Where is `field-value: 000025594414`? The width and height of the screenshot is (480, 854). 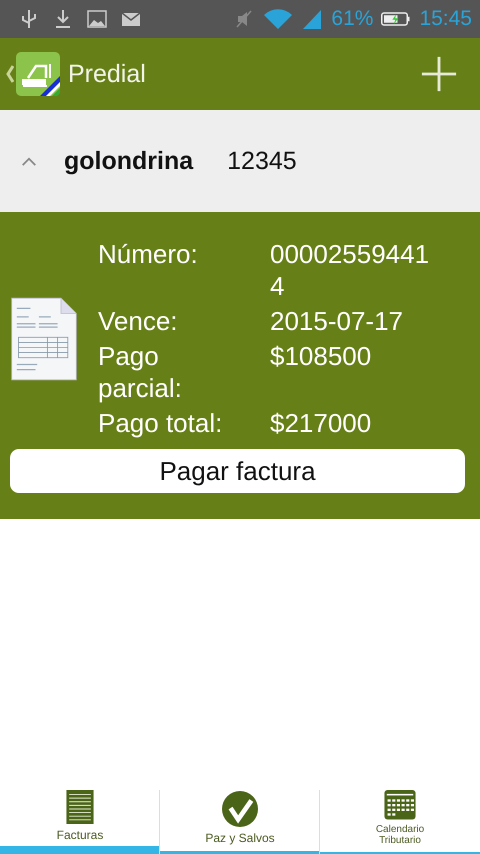
field-value: 000025594414 is located at coordinates (350, 270).